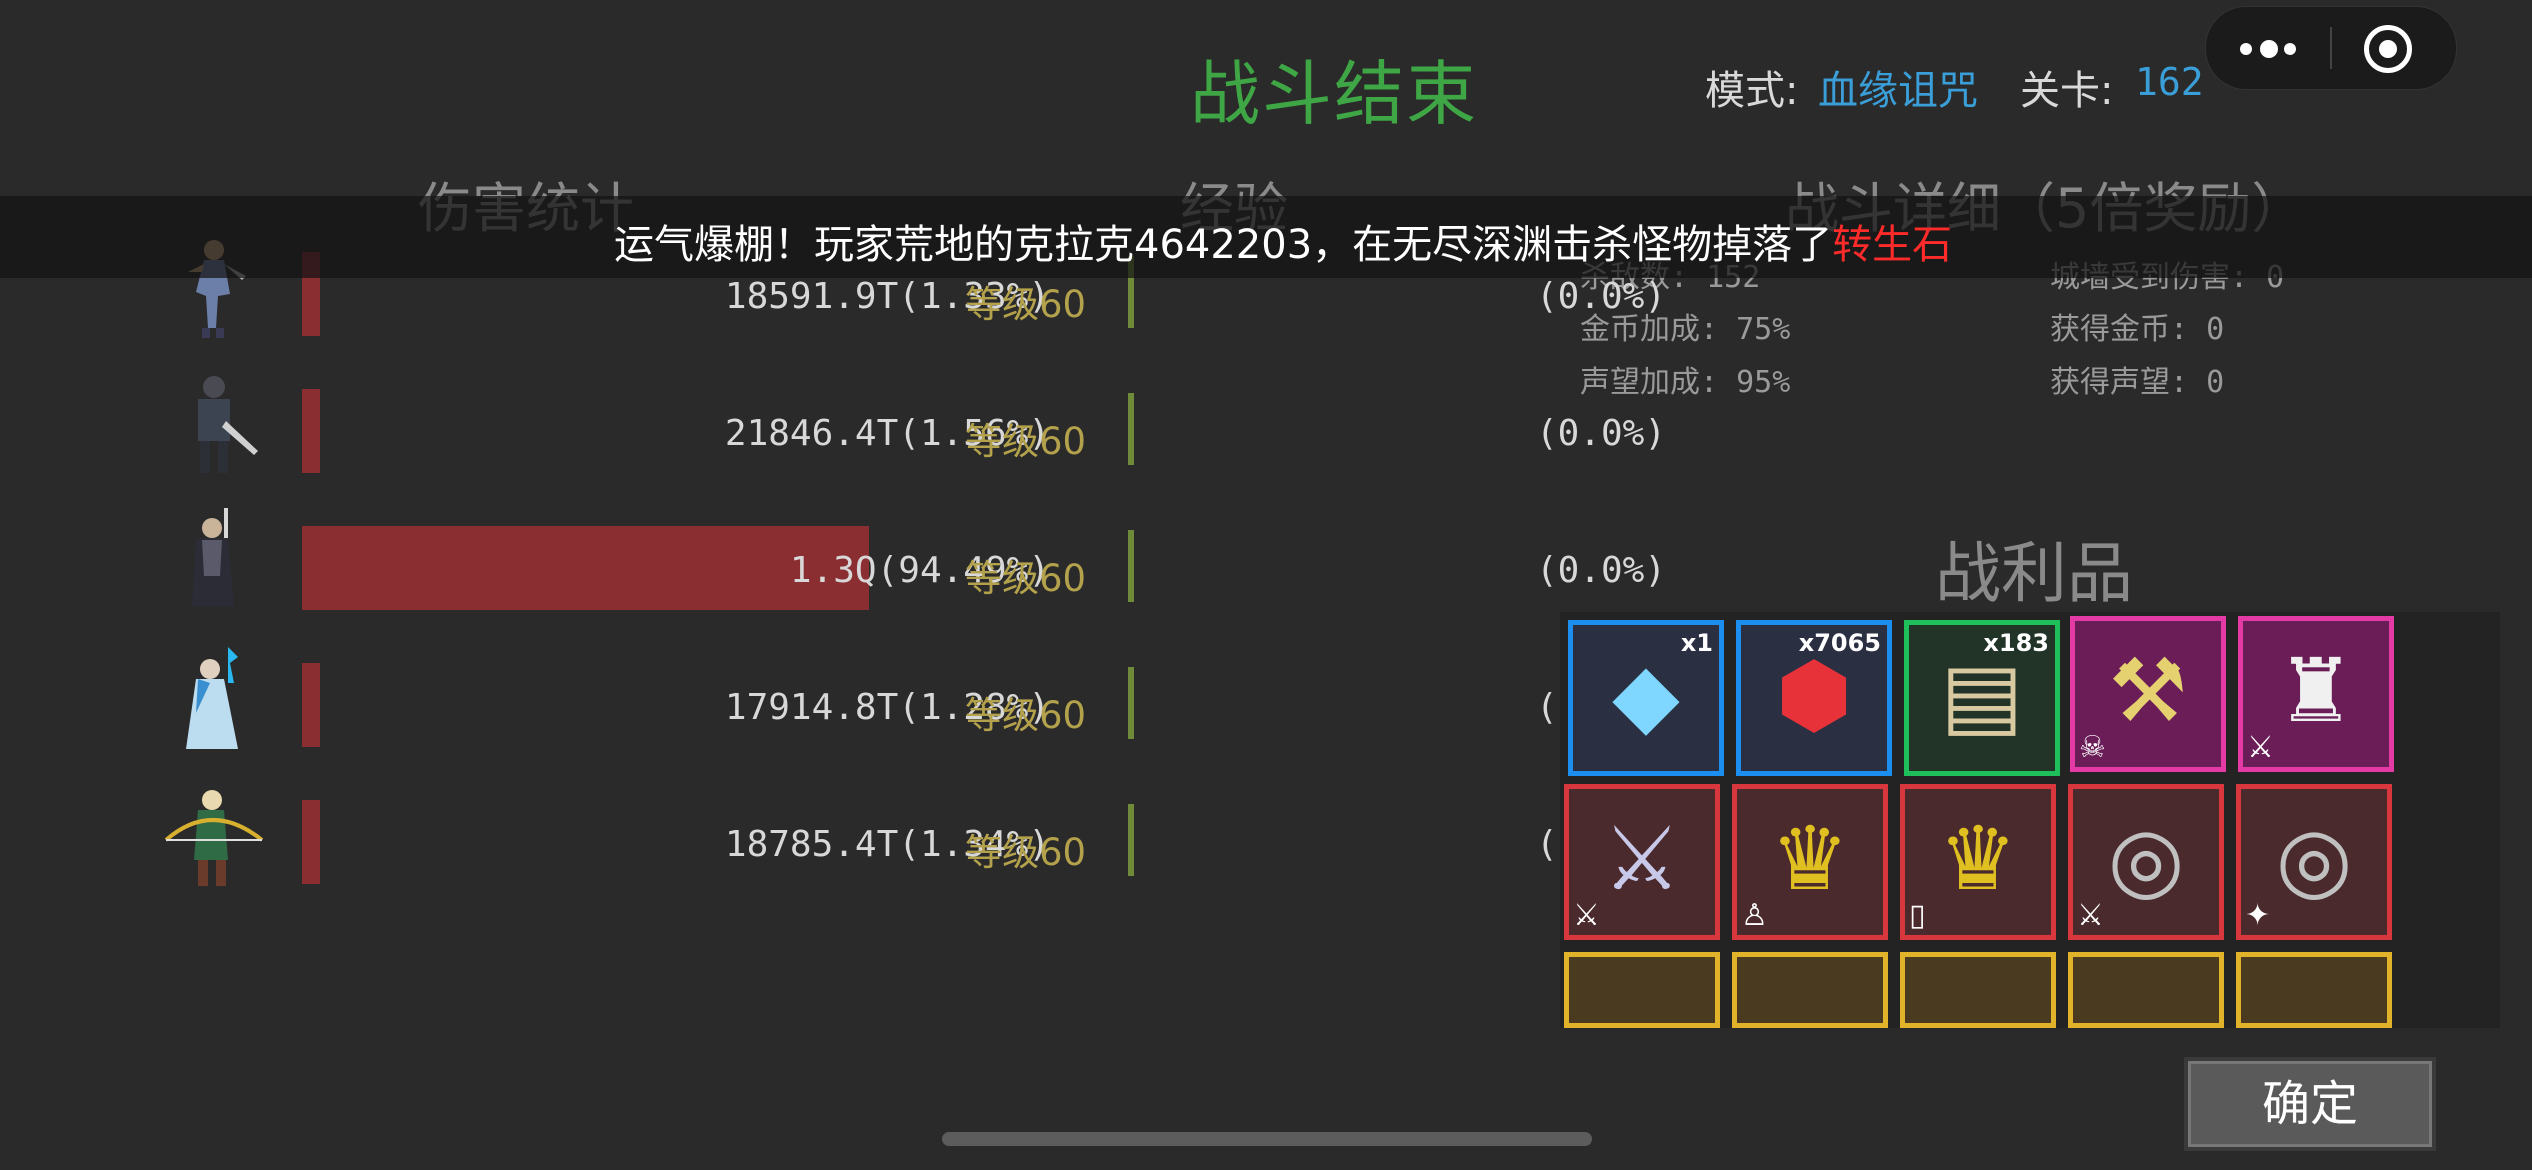 The height and width of the screenshot is (1170, 2532). Describe the element at coordinates (1223, 245) in the screenshot. I see `broadcast-message: 运气爆棚！玩家荒地的克拉克4642203，在无尽深渊击杀怪物掉落了` at that location.